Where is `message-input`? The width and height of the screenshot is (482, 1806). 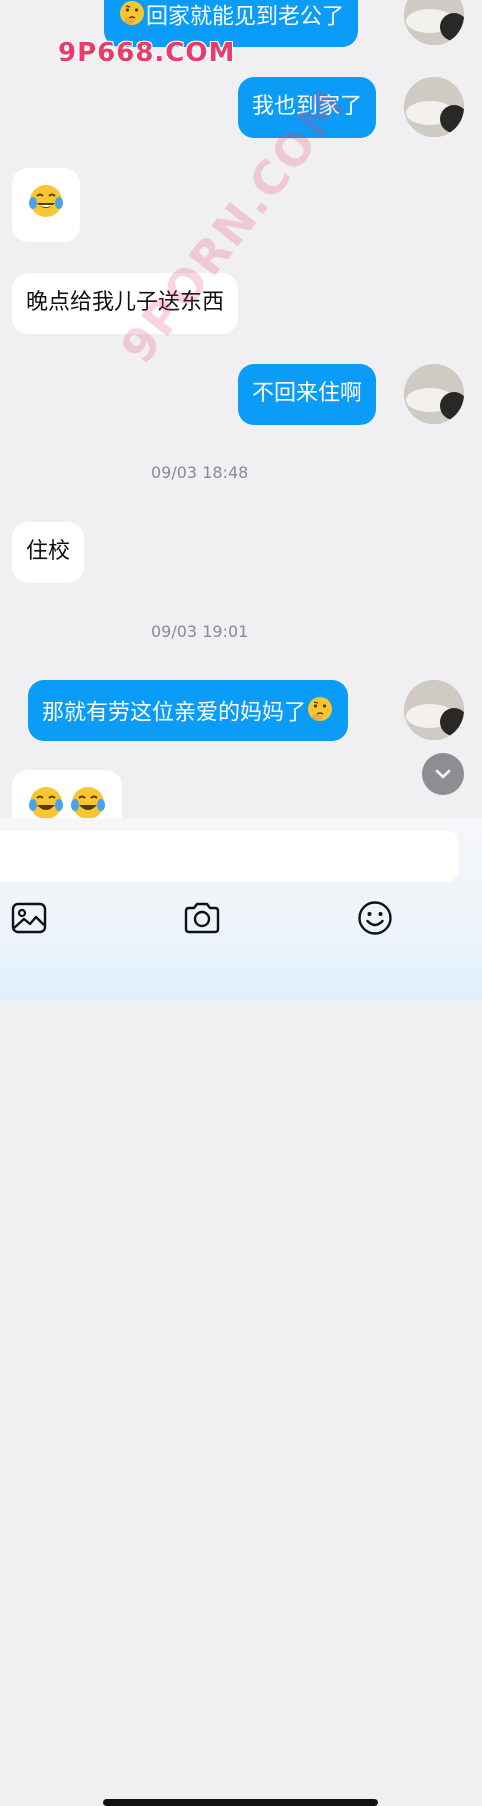 message-input is located at coordinates (229, 856).